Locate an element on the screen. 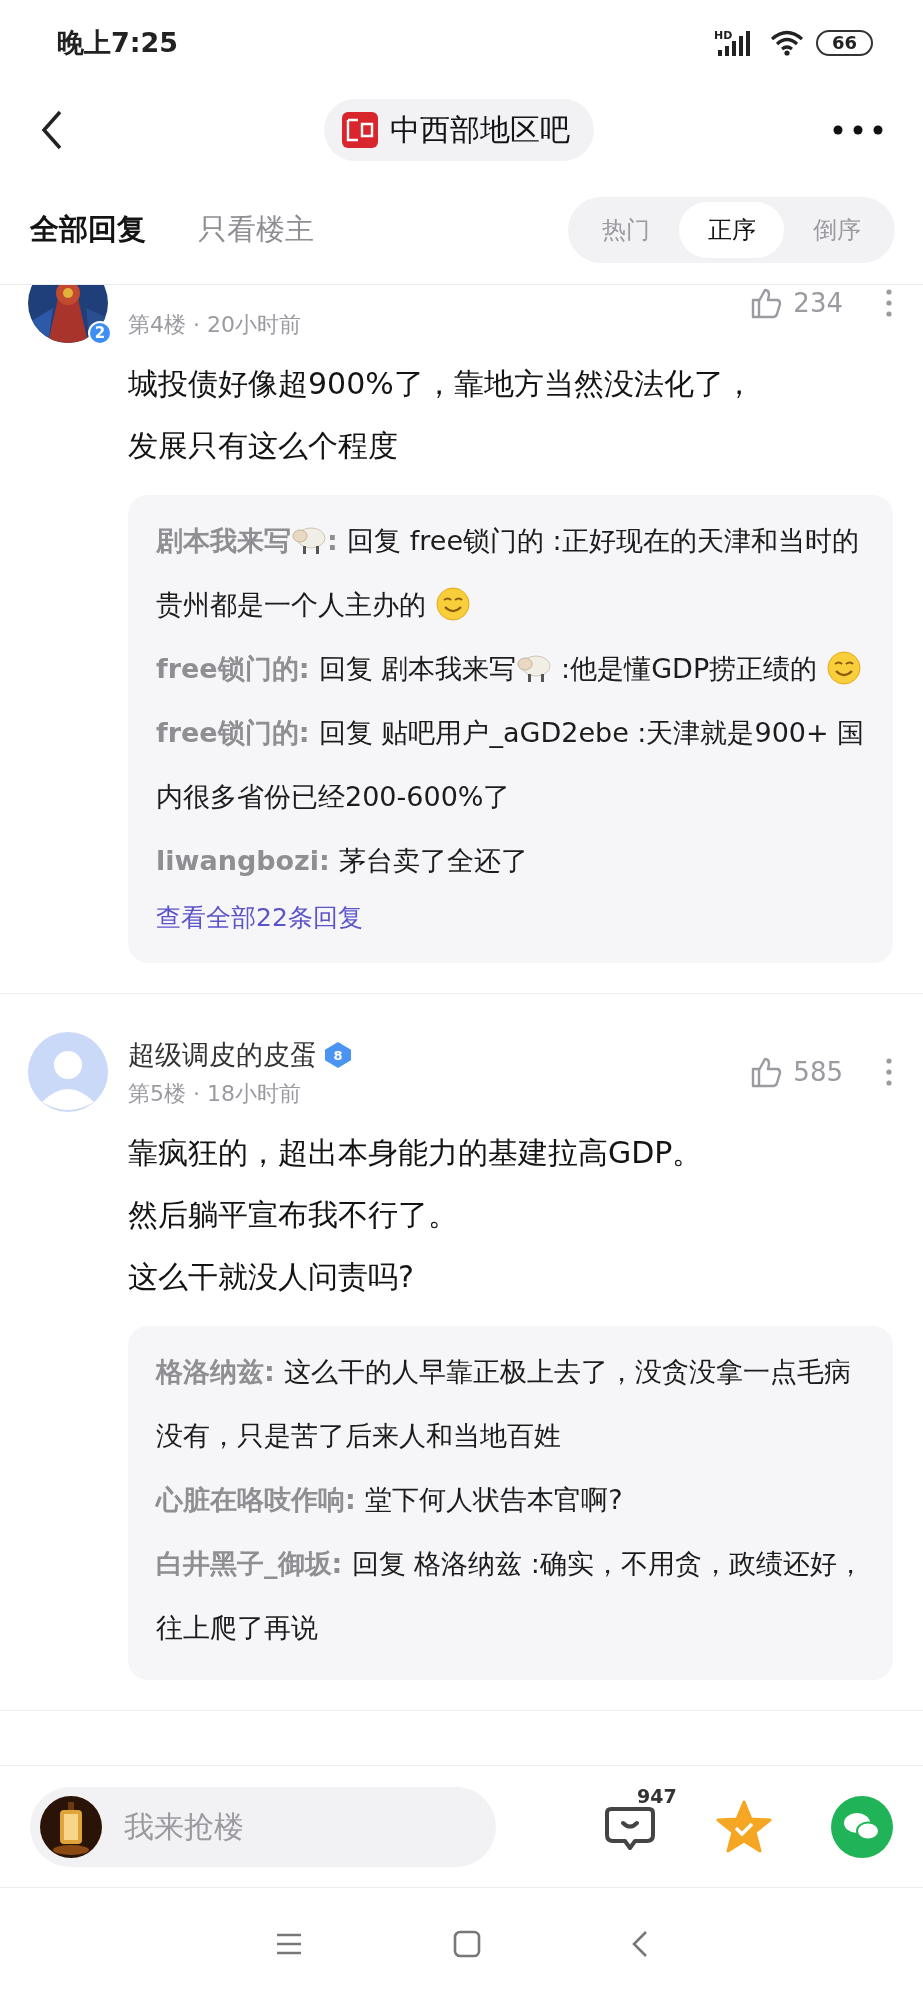 The image size is (923, 2000). reply-comment: free锁门的: 回复 贴吧用户_aGD2ebe :天津就是900+ 国内很多省份已经200-600%了 is located at coordinates (510, 765).